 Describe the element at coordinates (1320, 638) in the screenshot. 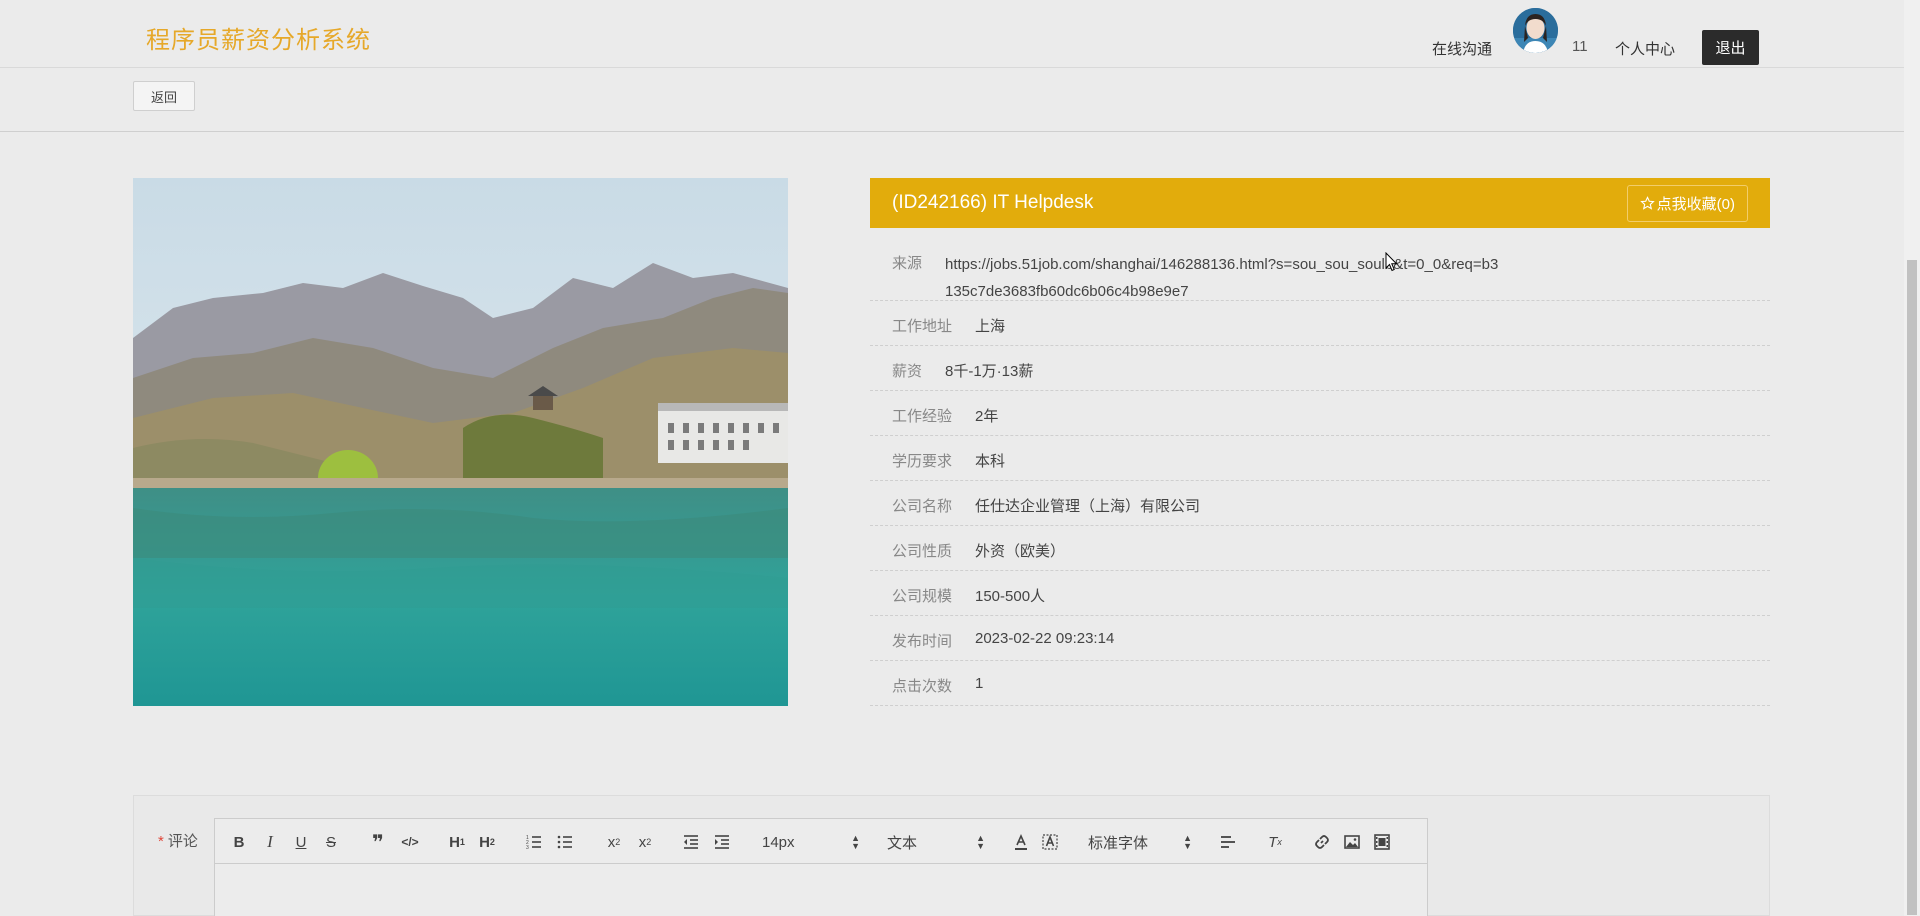

I see `detail-row-publish-time: 发布时间 2023-02-22 09:23:14` at that location.